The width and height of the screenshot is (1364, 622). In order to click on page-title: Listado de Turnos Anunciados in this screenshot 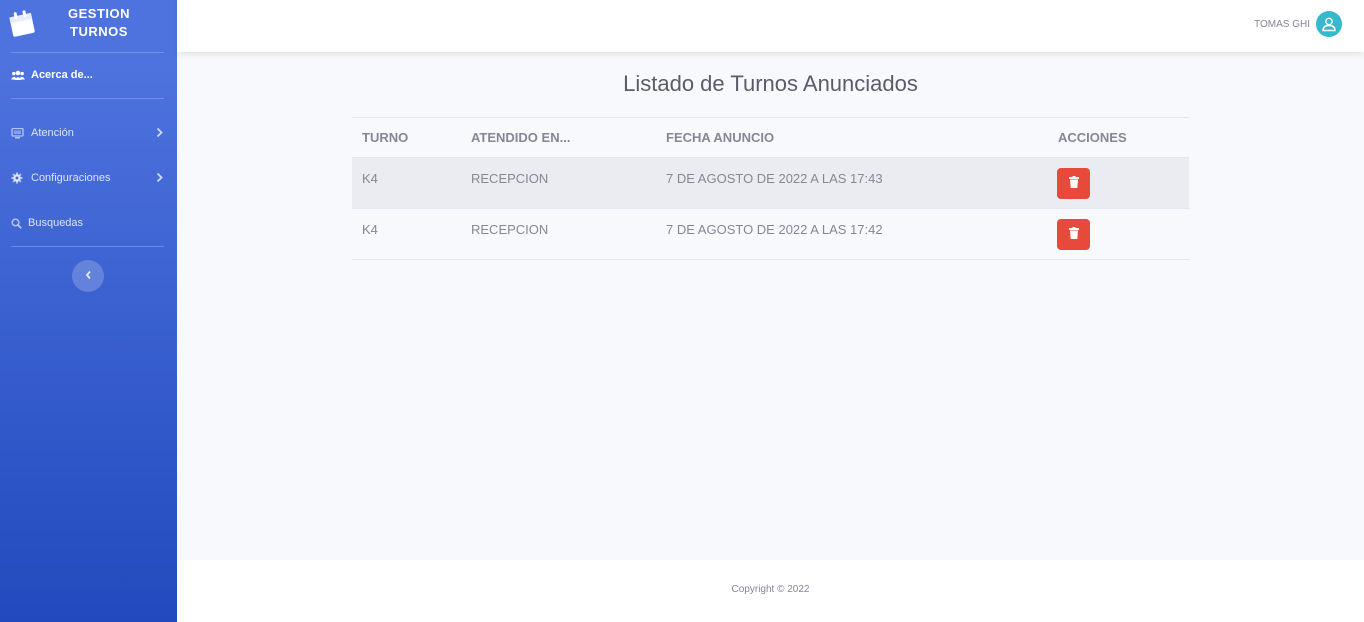, I will do `click(770, 83)`.